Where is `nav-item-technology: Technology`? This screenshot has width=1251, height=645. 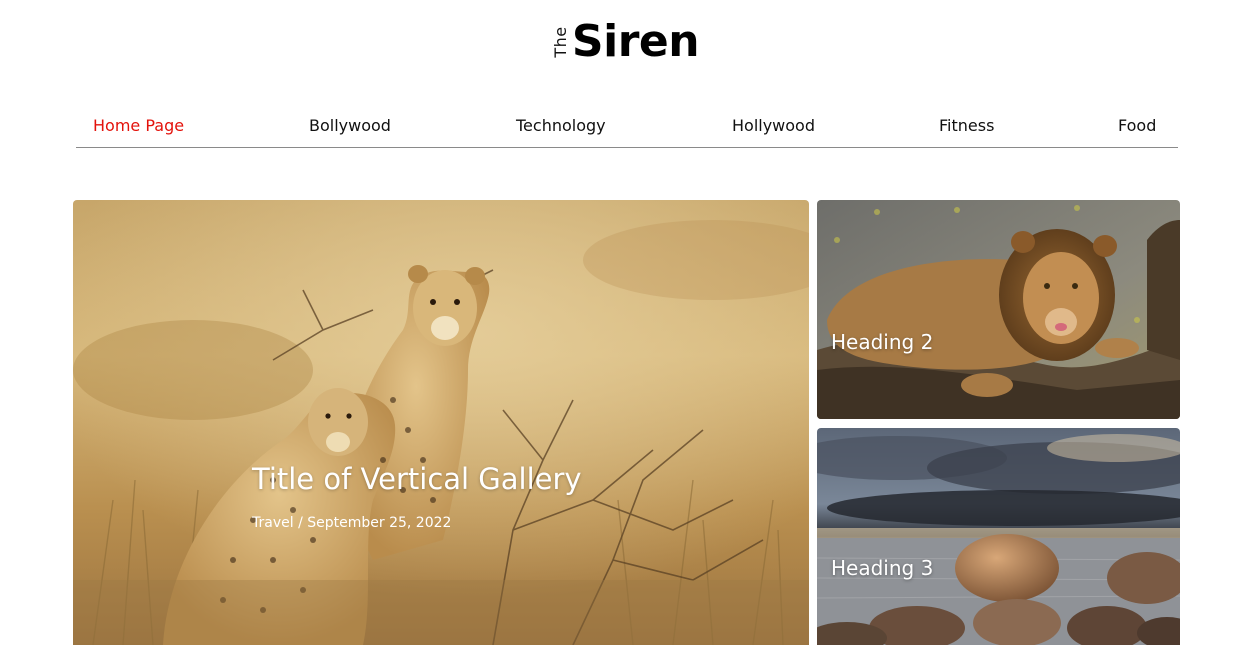
nav-item-technology: Technology is located at coordinates (561, 125).